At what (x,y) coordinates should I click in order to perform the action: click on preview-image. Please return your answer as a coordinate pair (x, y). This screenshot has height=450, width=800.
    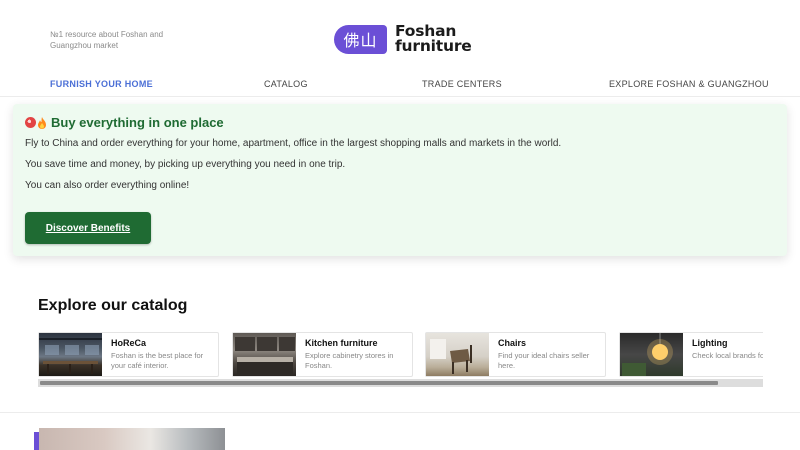
    Looking at the image, I should click on (132, 439).